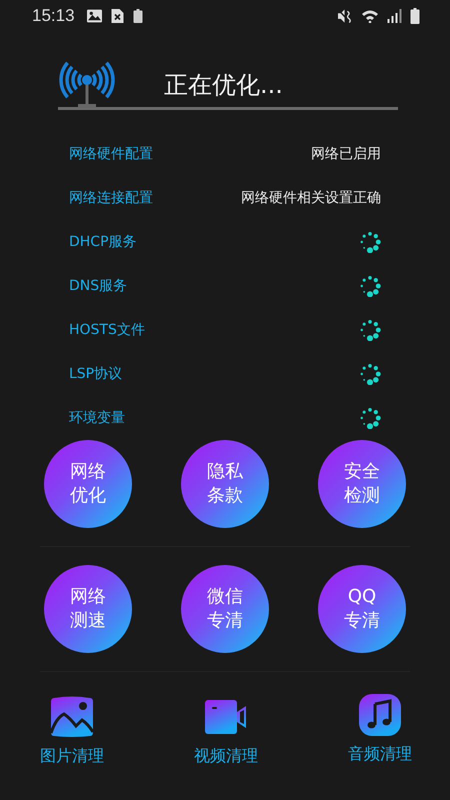  What do you see at coordinates (88, 609) in the screenshot?
I see `tool-button: 网络测速` at bounding box center [88, 609].